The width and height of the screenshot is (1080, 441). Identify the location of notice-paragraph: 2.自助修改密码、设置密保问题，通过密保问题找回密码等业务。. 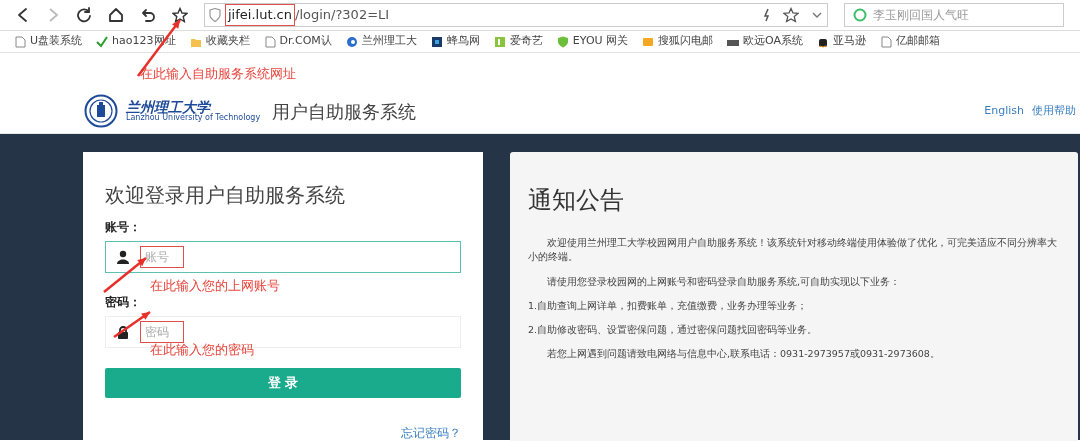
(673, 330).